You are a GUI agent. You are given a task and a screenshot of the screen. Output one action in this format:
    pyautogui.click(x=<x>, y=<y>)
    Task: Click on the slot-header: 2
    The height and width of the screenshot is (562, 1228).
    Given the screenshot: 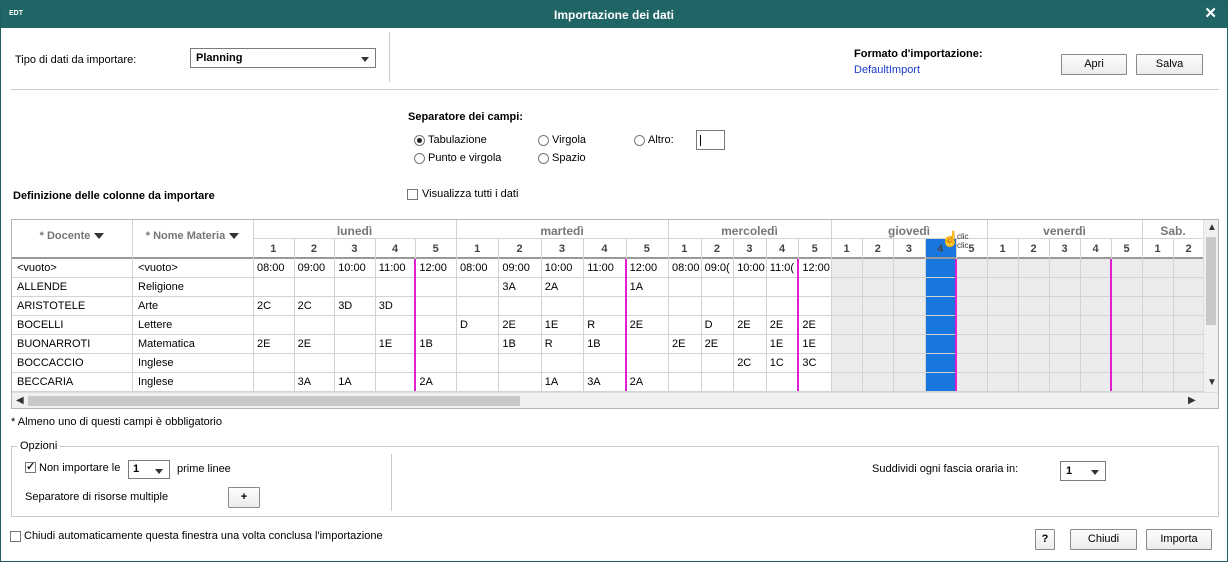 What is the action you would take?
    pyautogui.click(x=716, y=249)
    